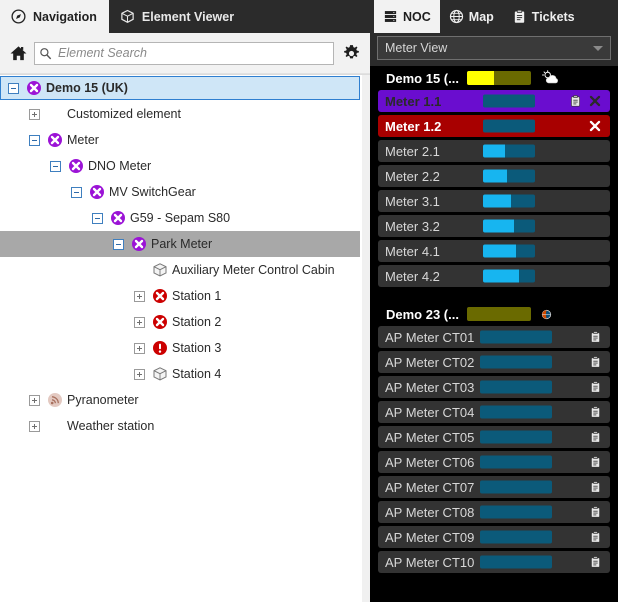 This screenshot has width=618, height=602. What do you see at coordinates (494, 276) in the screenshot?
I see `noc-meter-row: Meter 4.2` at bounding box center [494, 276].